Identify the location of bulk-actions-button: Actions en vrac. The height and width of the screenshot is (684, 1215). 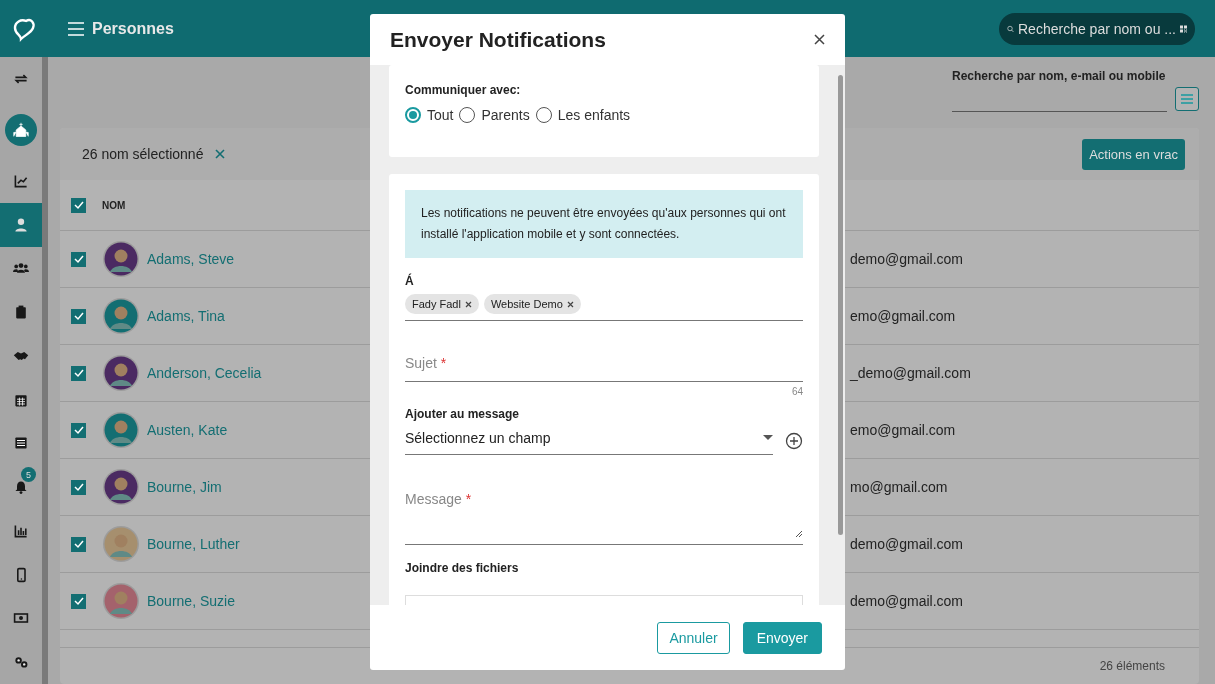
(1133, 154).